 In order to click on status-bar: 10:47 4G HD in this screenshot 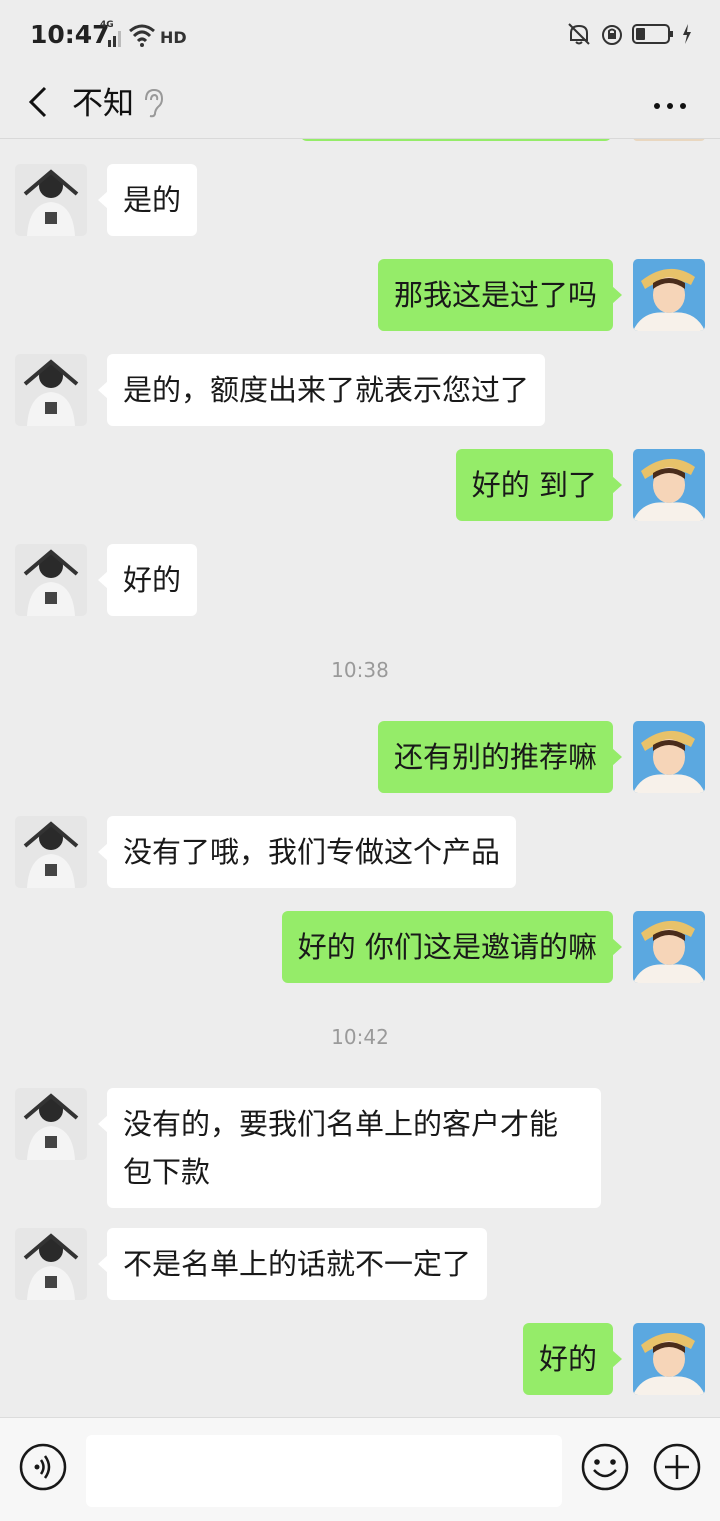, I will do `click(360, 35)`.